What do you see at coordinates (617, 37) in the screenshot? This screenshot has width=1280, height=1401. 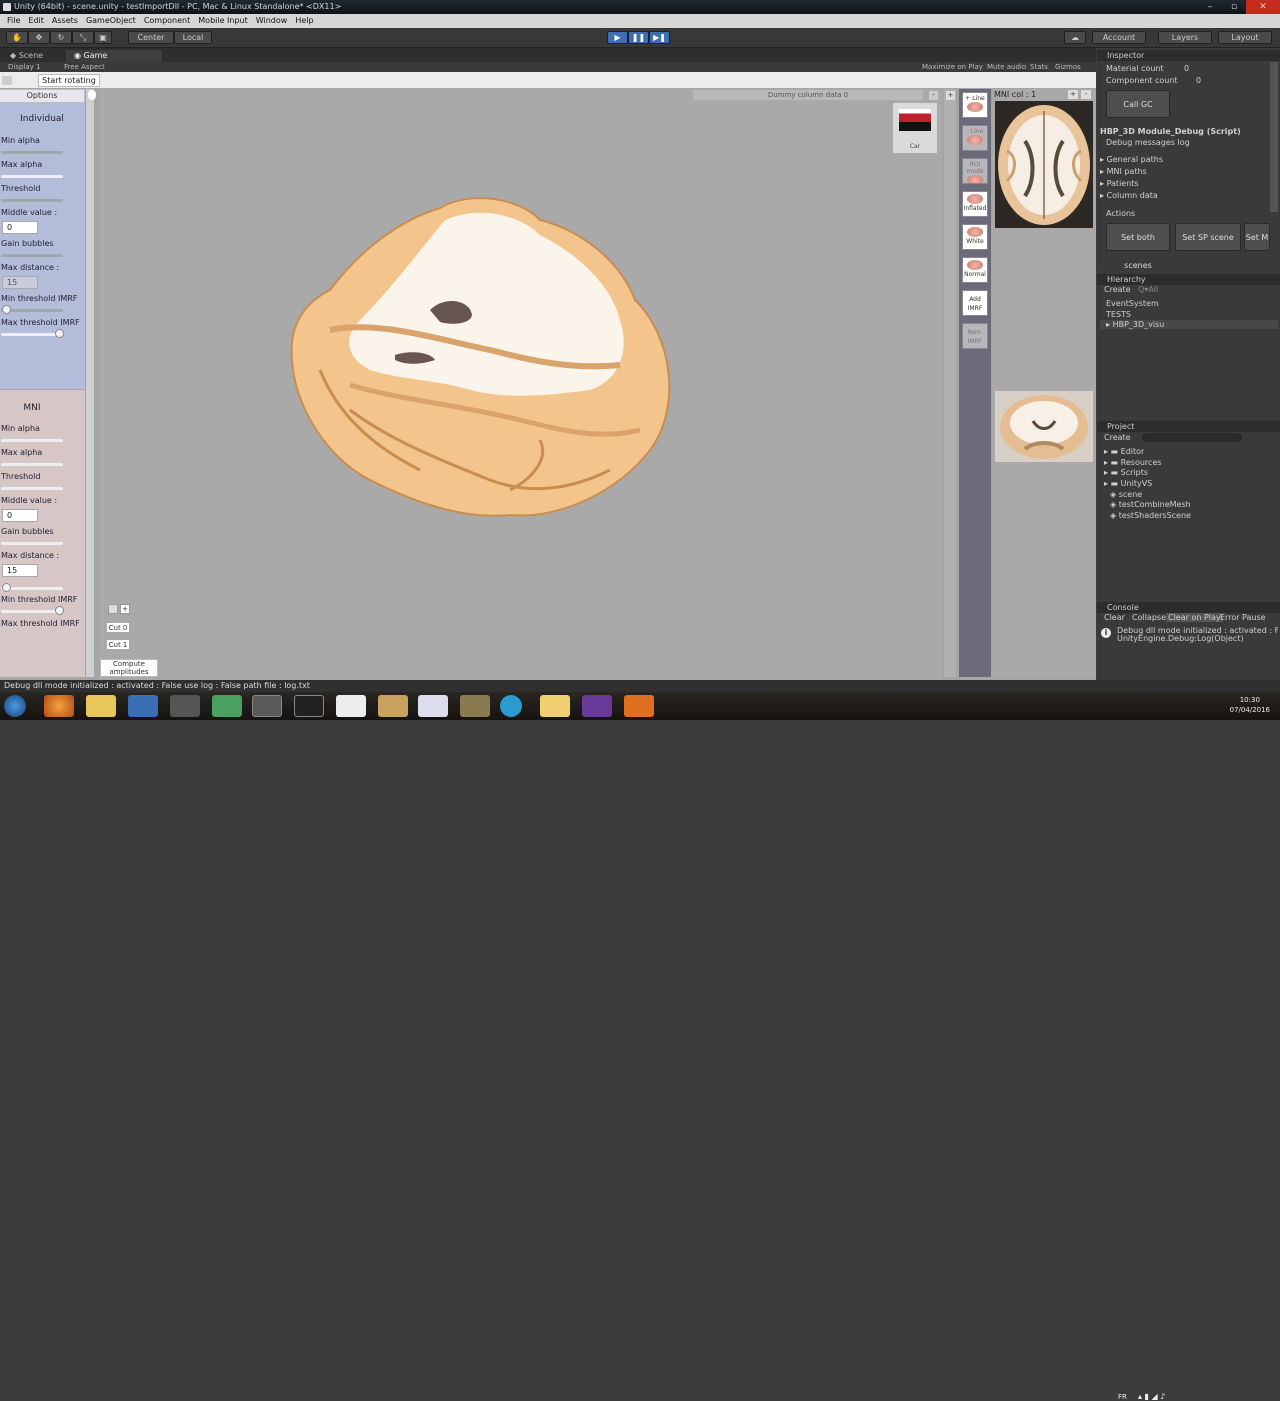 I see `play-button: ▶` at bounding box center [617, 37].